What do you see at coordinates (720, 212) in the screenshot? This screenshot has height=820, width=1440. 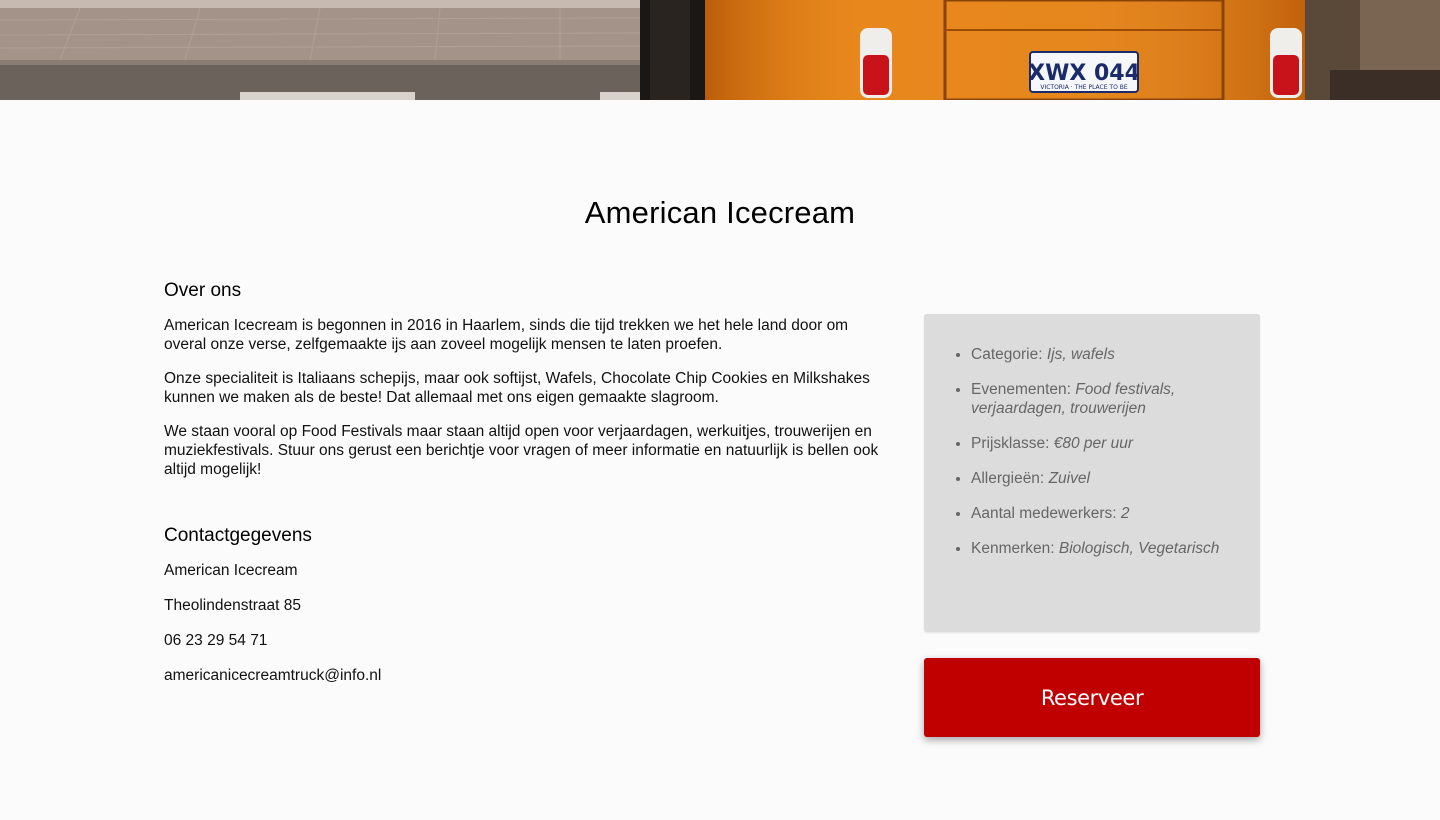 I see `page-title: American Icecream` at bounding box center [720, 212].